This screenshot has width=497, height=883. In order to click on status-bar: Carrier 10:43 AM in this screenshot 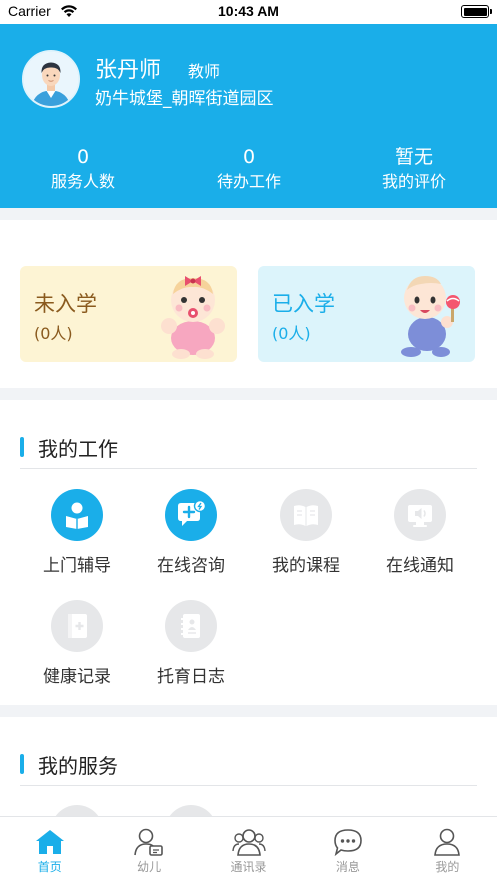, I will do `click(248, 12)`.